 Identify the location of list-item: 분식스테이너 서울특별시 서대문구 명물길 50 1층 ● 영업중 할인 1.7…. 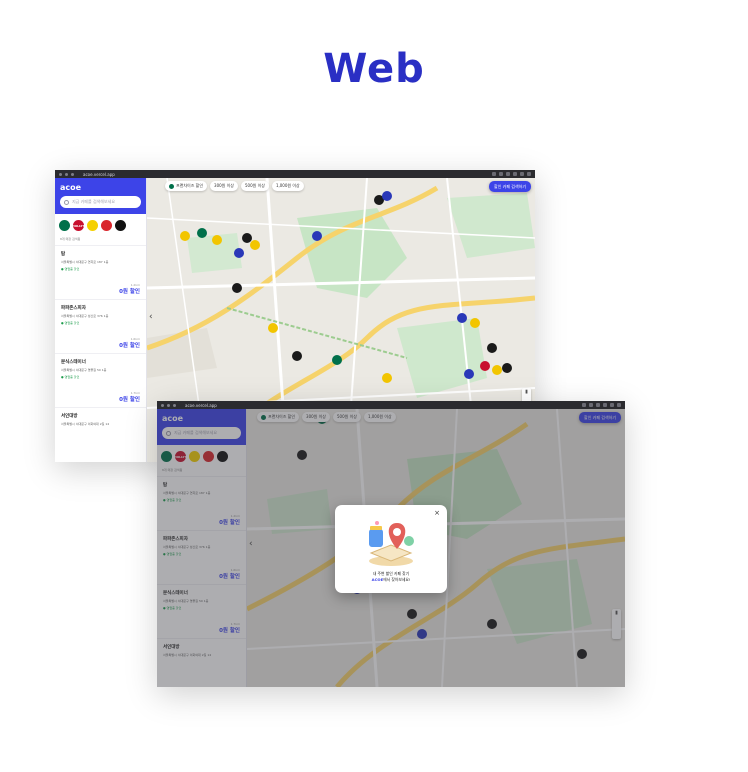
(100, 380).